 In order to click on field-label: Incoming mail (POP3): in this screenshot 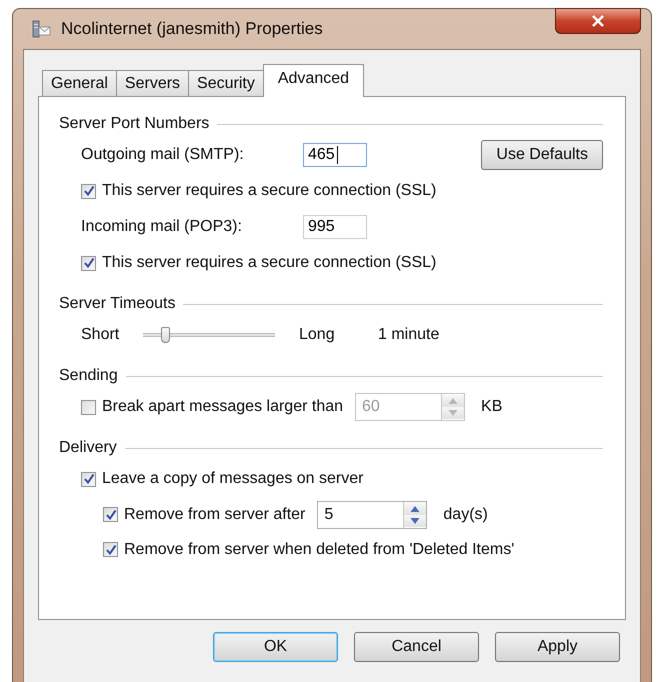, I will do `click(162, 227)`.